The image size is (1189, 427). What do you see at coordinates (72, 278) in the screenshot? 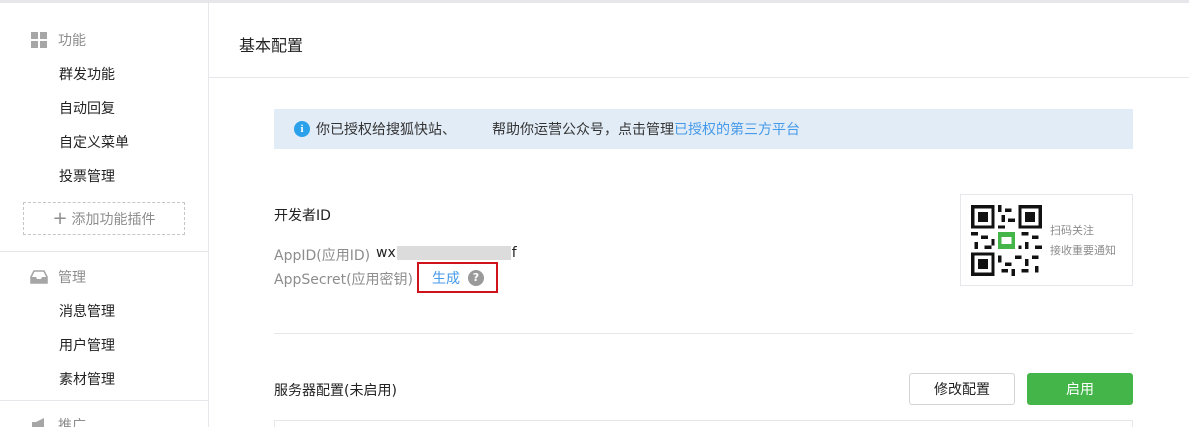
I see `nav-group-label: 管理` at bounding box center [72, 278].